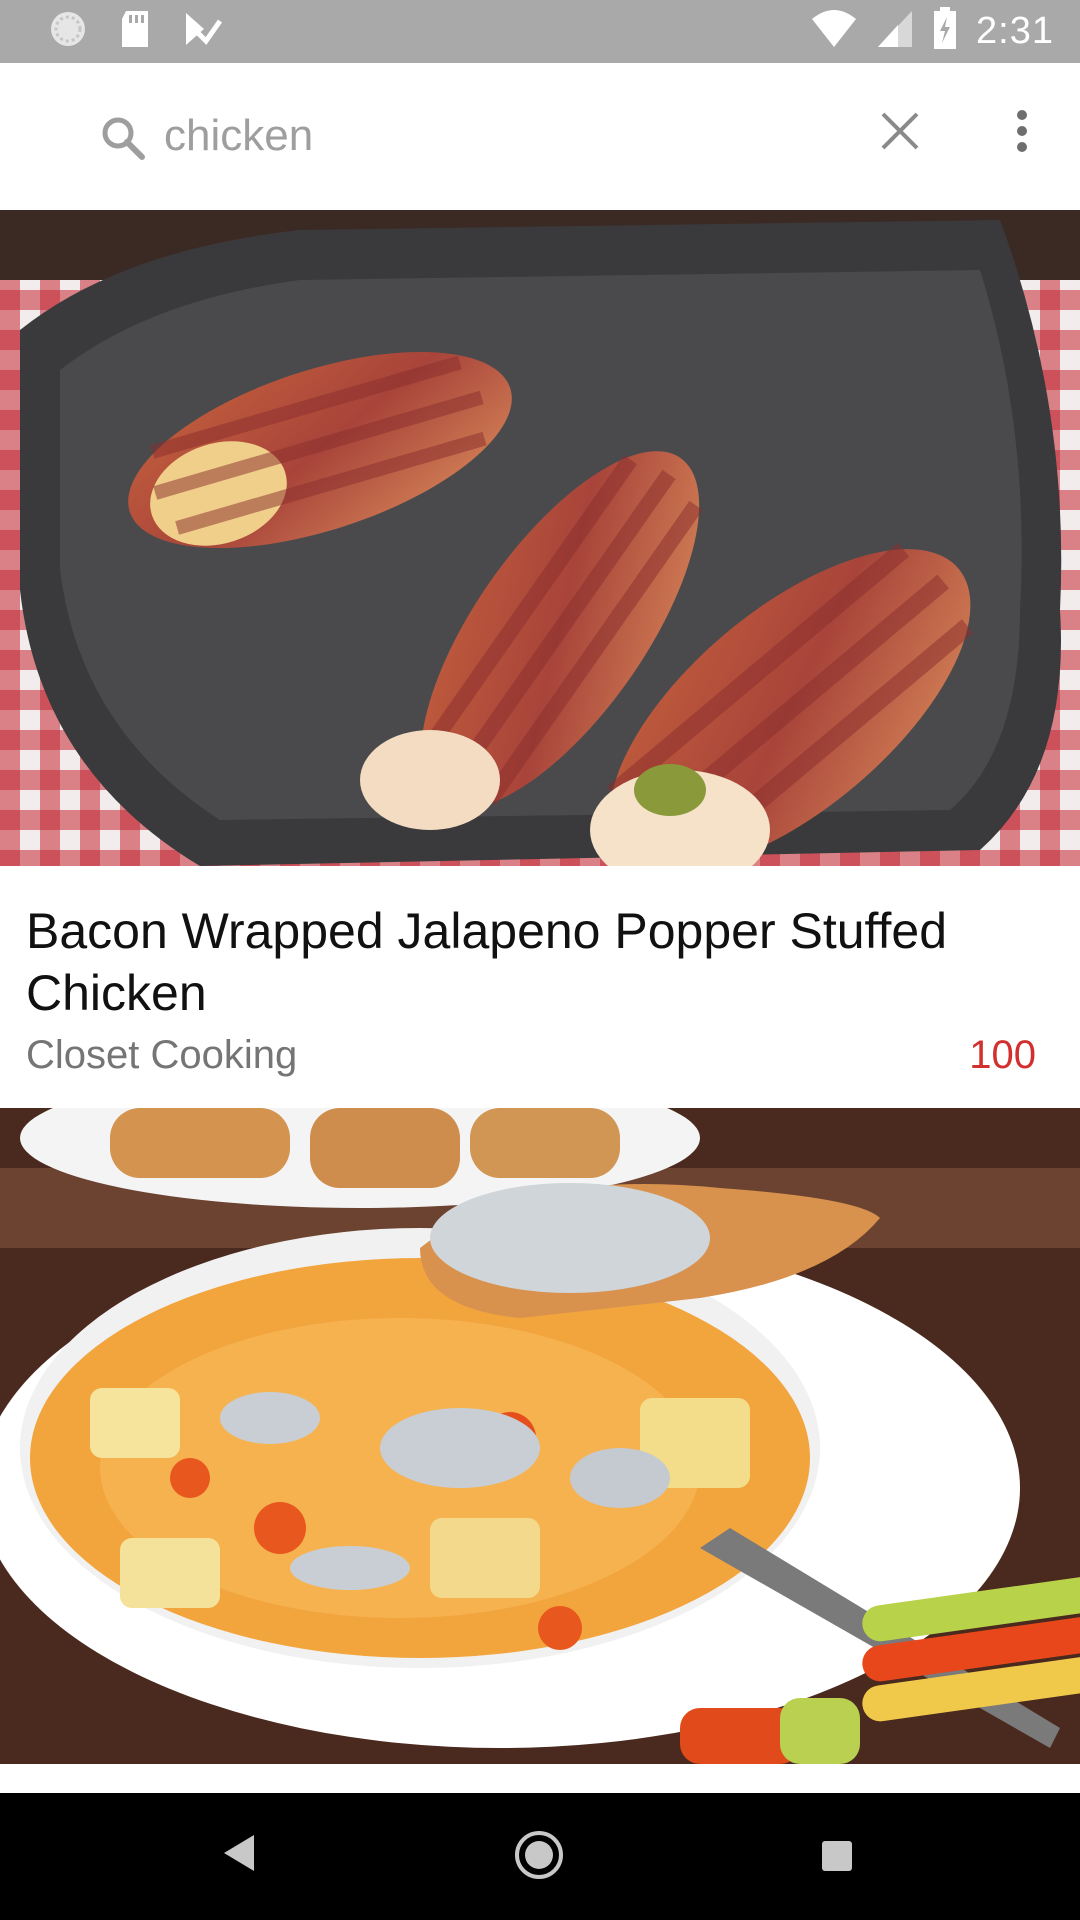 Image resolution: width=1080 pixels, height=1920 pixels. I want to click on close-icon, so click(900, 133).